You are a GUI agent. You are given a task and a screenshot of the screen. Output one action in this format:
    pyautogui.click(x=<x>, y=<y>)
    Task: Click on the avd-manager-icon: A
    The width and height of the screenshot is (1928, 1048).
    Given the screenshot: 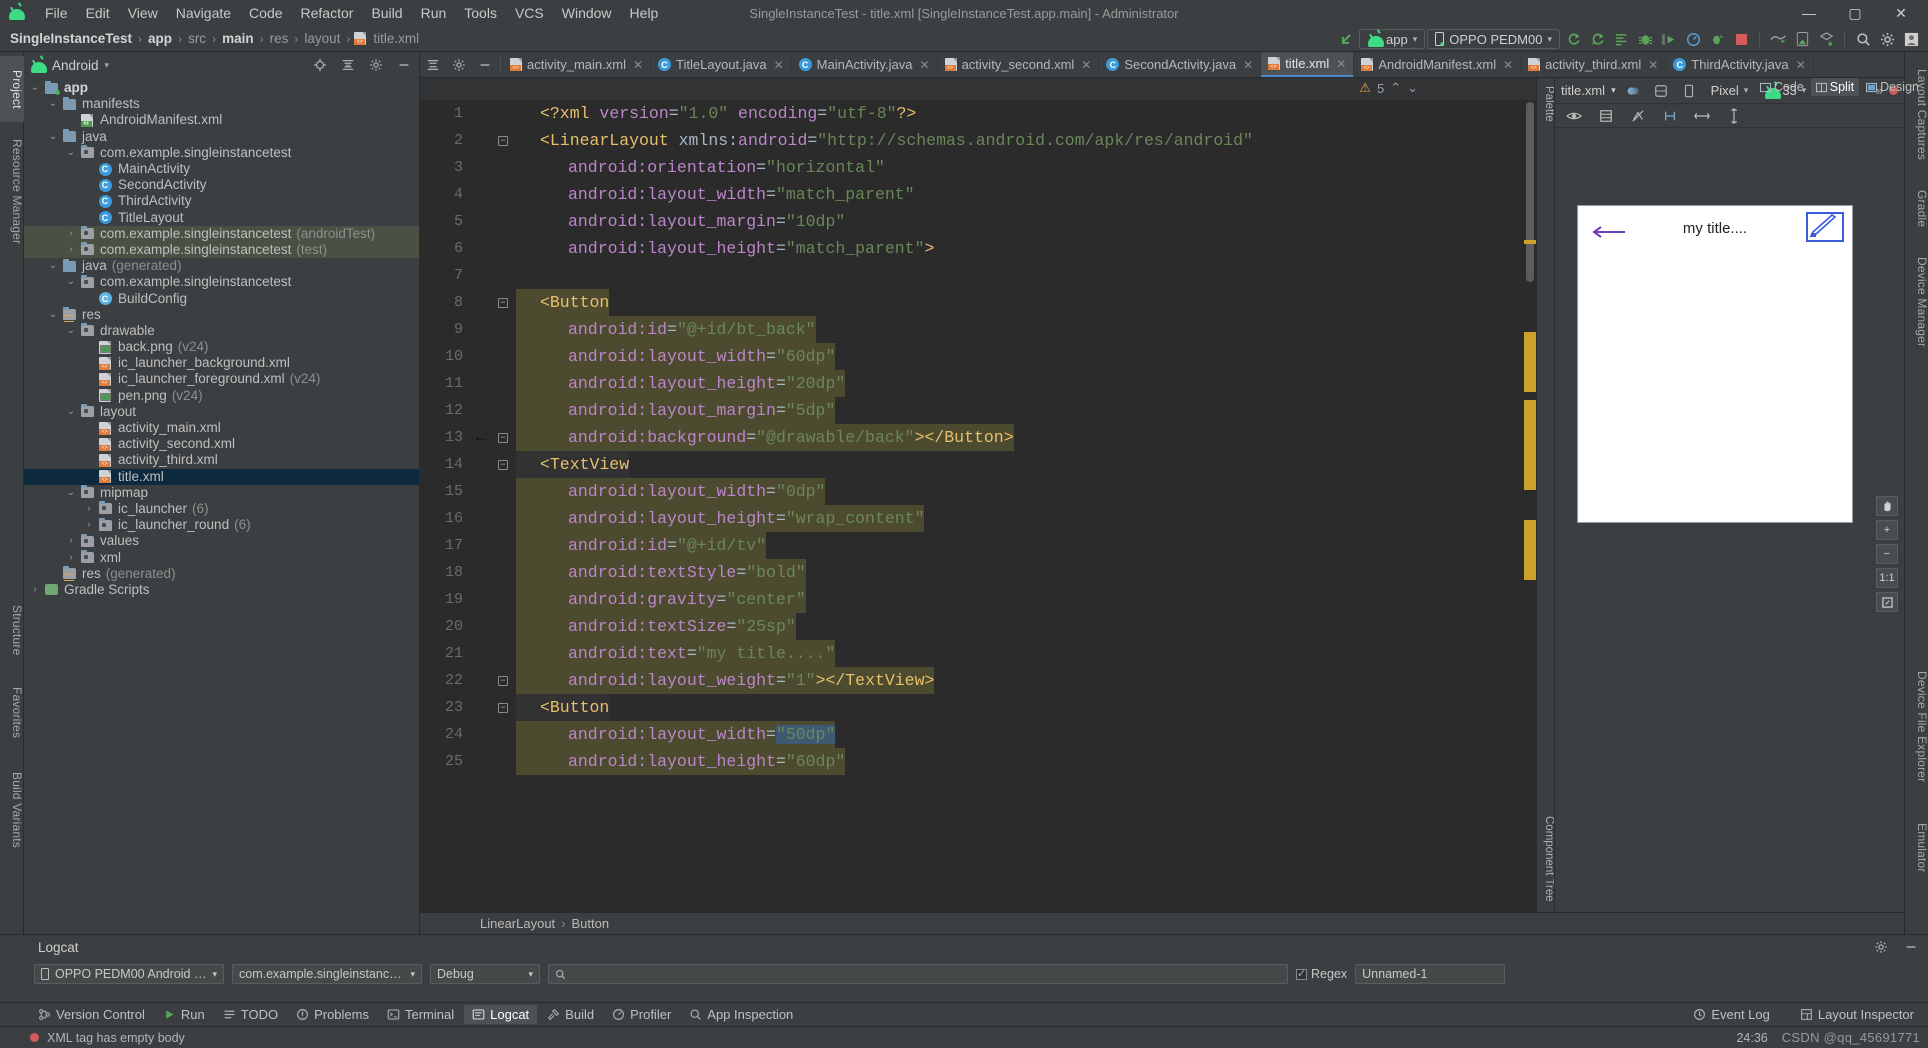 What is the action you would take?
    pyautogui.click(x=1597, y=39)
    